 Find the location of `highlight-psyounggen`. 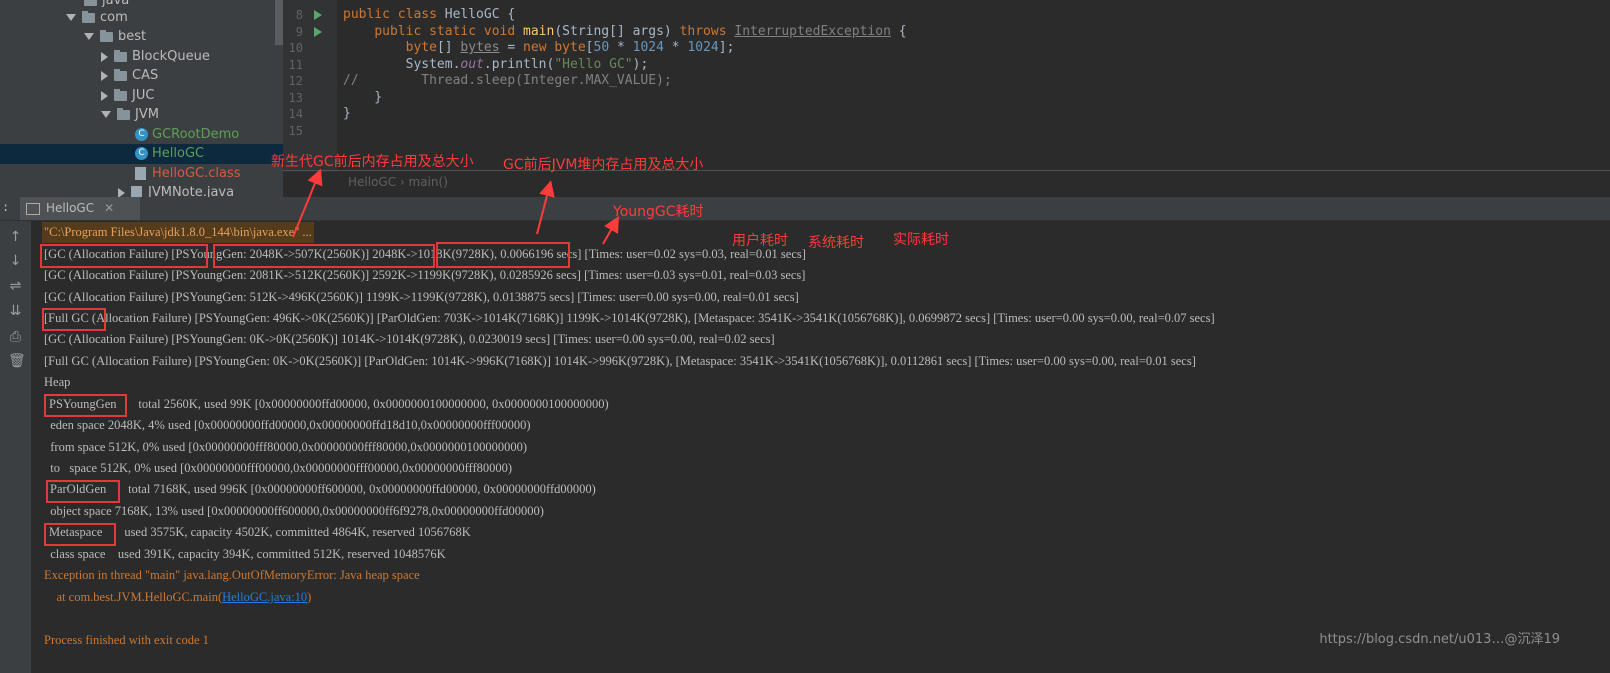

highlight-psyounggen is located at coordinates (85, 405).